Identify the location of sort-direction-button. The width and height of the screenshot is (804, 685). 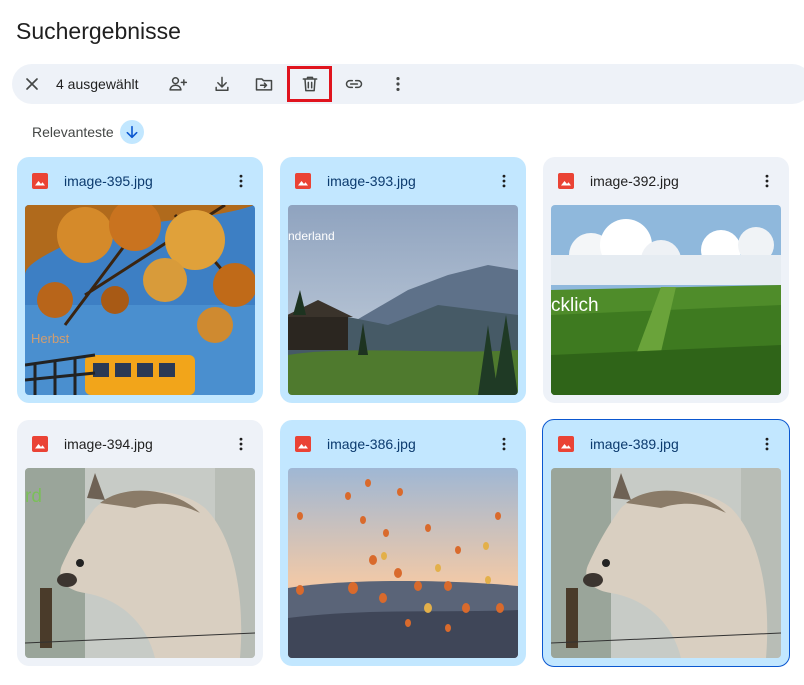
(131, 132).